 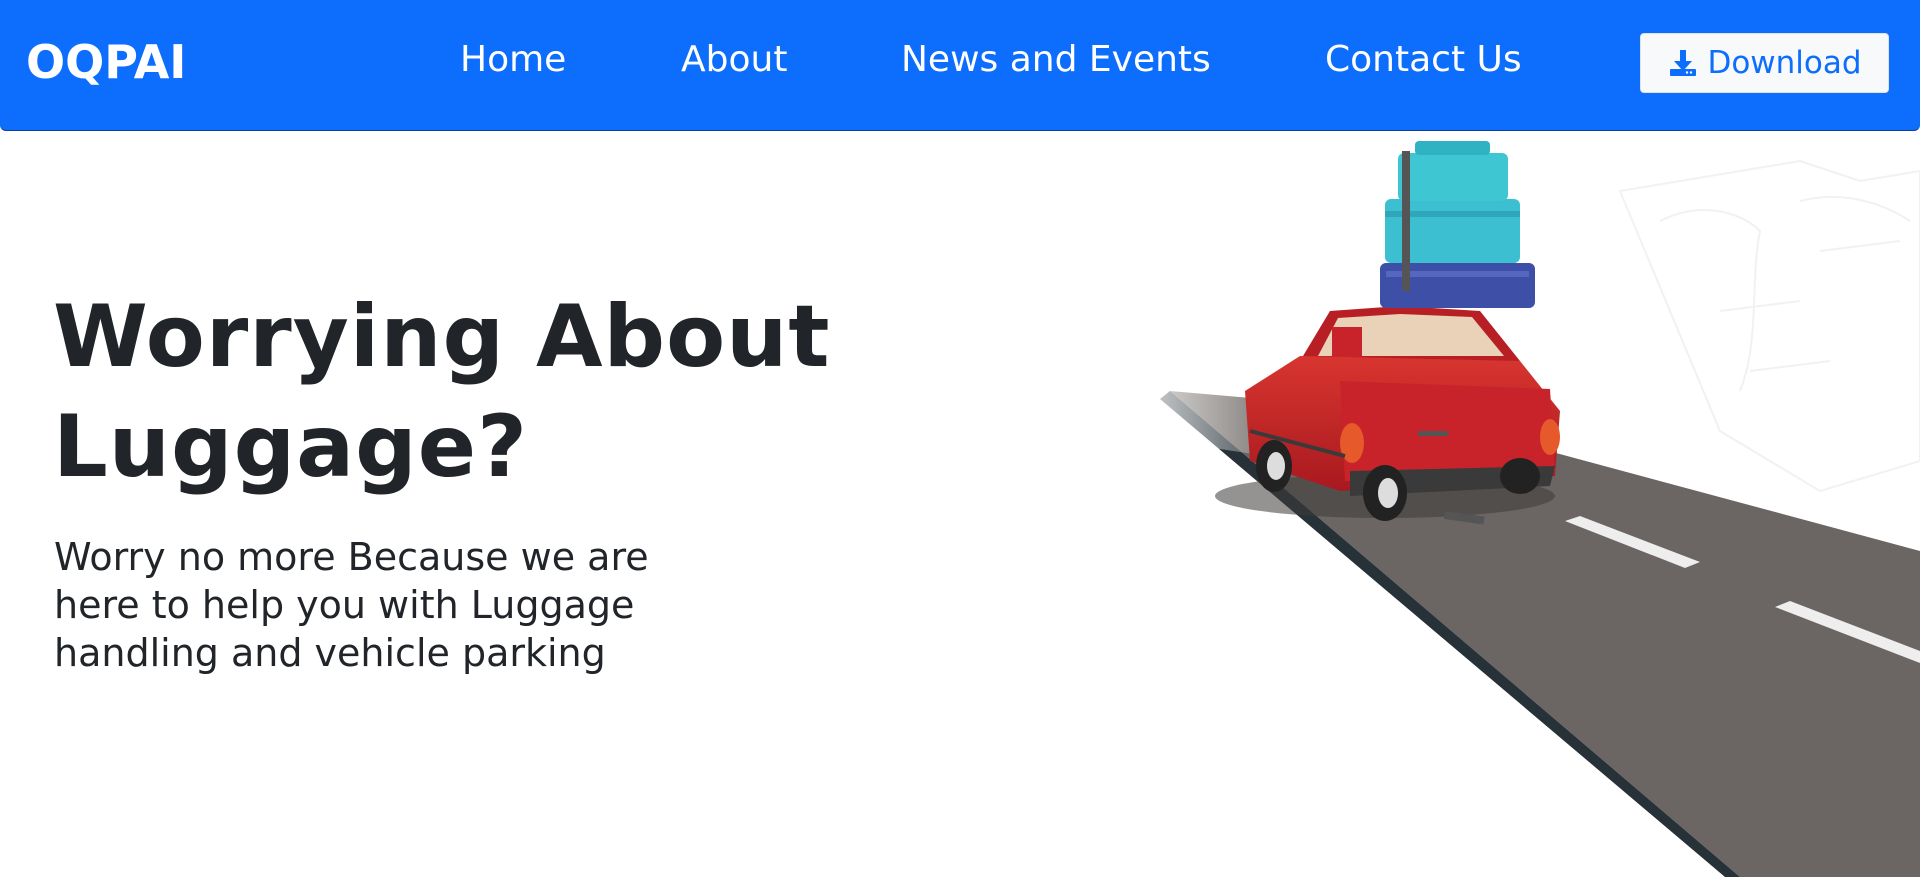 I want to click on download-button-label: Download, so click(x=1784, y=63).